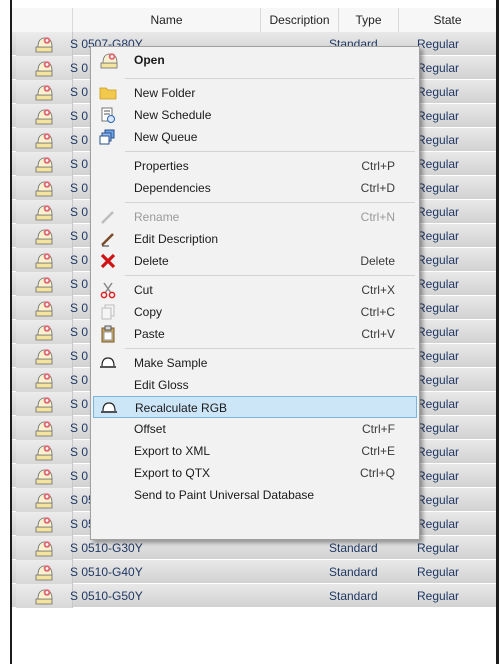 The height and width of the screenshot is (664, 499). Describe the element at coordinates (149, 334) in the screenshot. I see `menu-item-label: Paste` at that location.